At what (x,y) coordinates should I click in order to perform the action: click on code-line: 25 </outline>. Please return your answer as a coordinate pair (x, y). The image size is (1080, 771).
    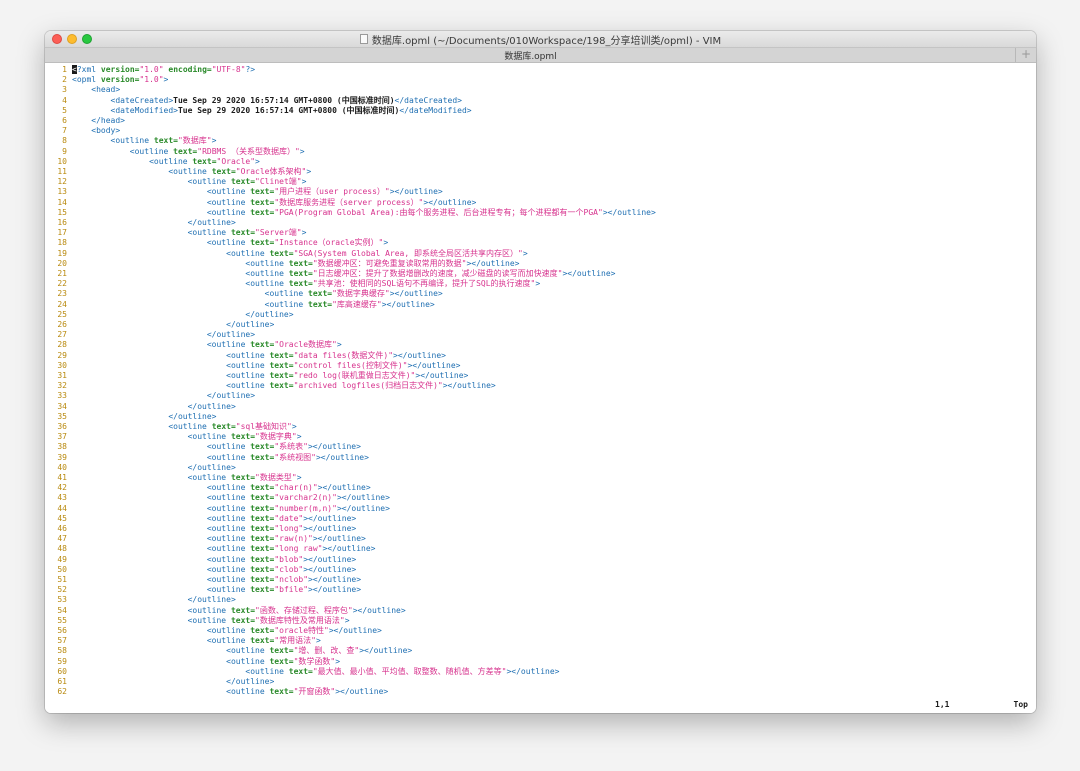
    Looking at the image, I should click on (169, 315).